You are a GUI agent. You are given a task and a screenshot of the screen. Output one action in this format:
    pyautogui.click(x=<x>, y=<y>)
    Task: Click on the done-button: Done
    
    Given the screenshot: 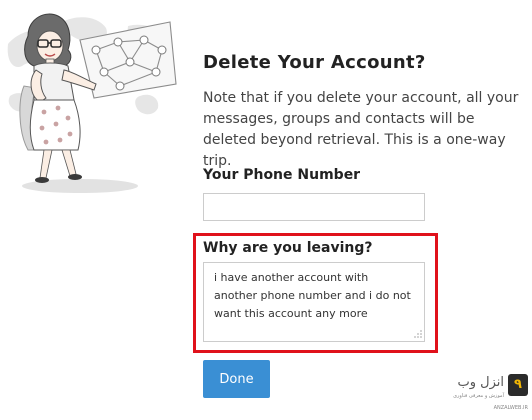 What is the action you would take?
    pyautogui.click(x=236, y=379)
    